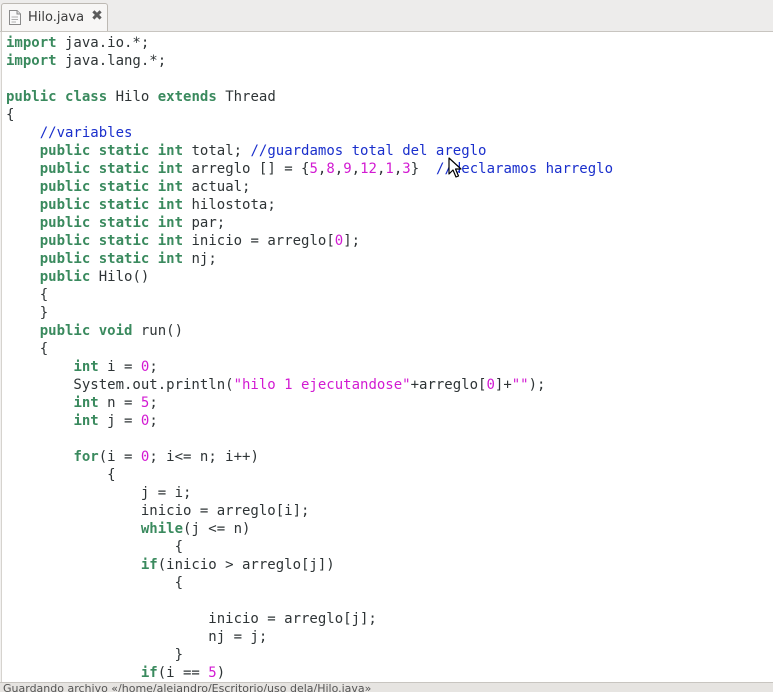  What do you see at coordinates (525, 169) in the screenshot?
I see `code-token: //declaramos harreglo` at bounding box center [525, 169].